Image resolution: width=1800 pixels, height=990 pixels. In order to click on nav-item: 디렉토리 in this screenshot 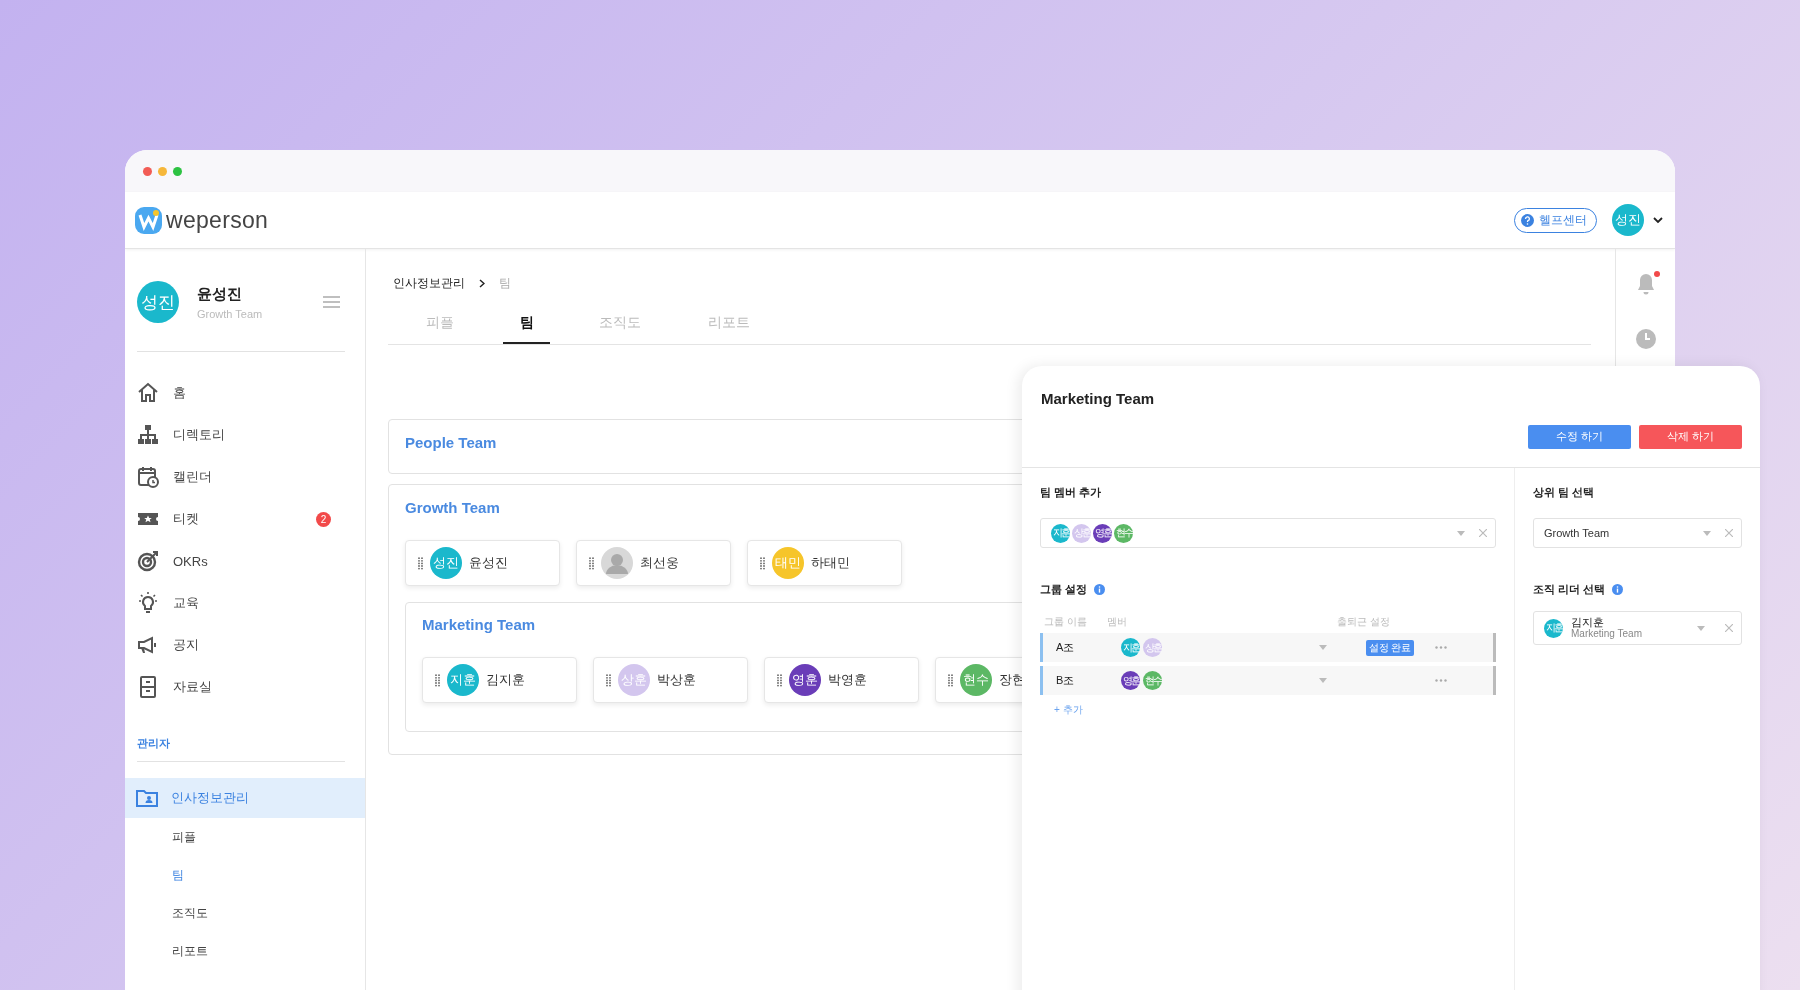, I will do `click(245, 435)`.